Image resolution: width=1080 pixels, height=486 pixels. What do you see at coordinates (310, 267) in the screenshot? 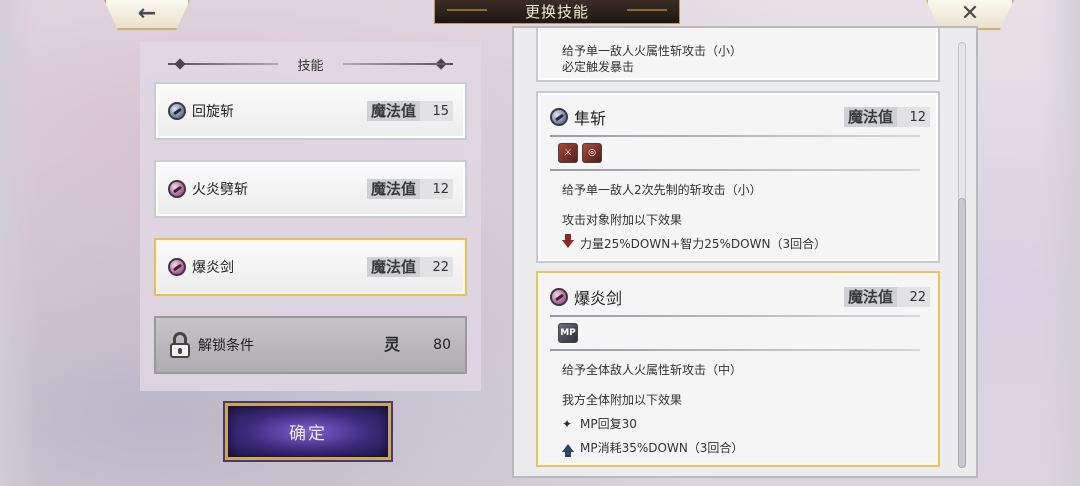
I see `skill-slot-3-selected: 爆炎剑 魔法值 22` at bounding box center [310, 267].